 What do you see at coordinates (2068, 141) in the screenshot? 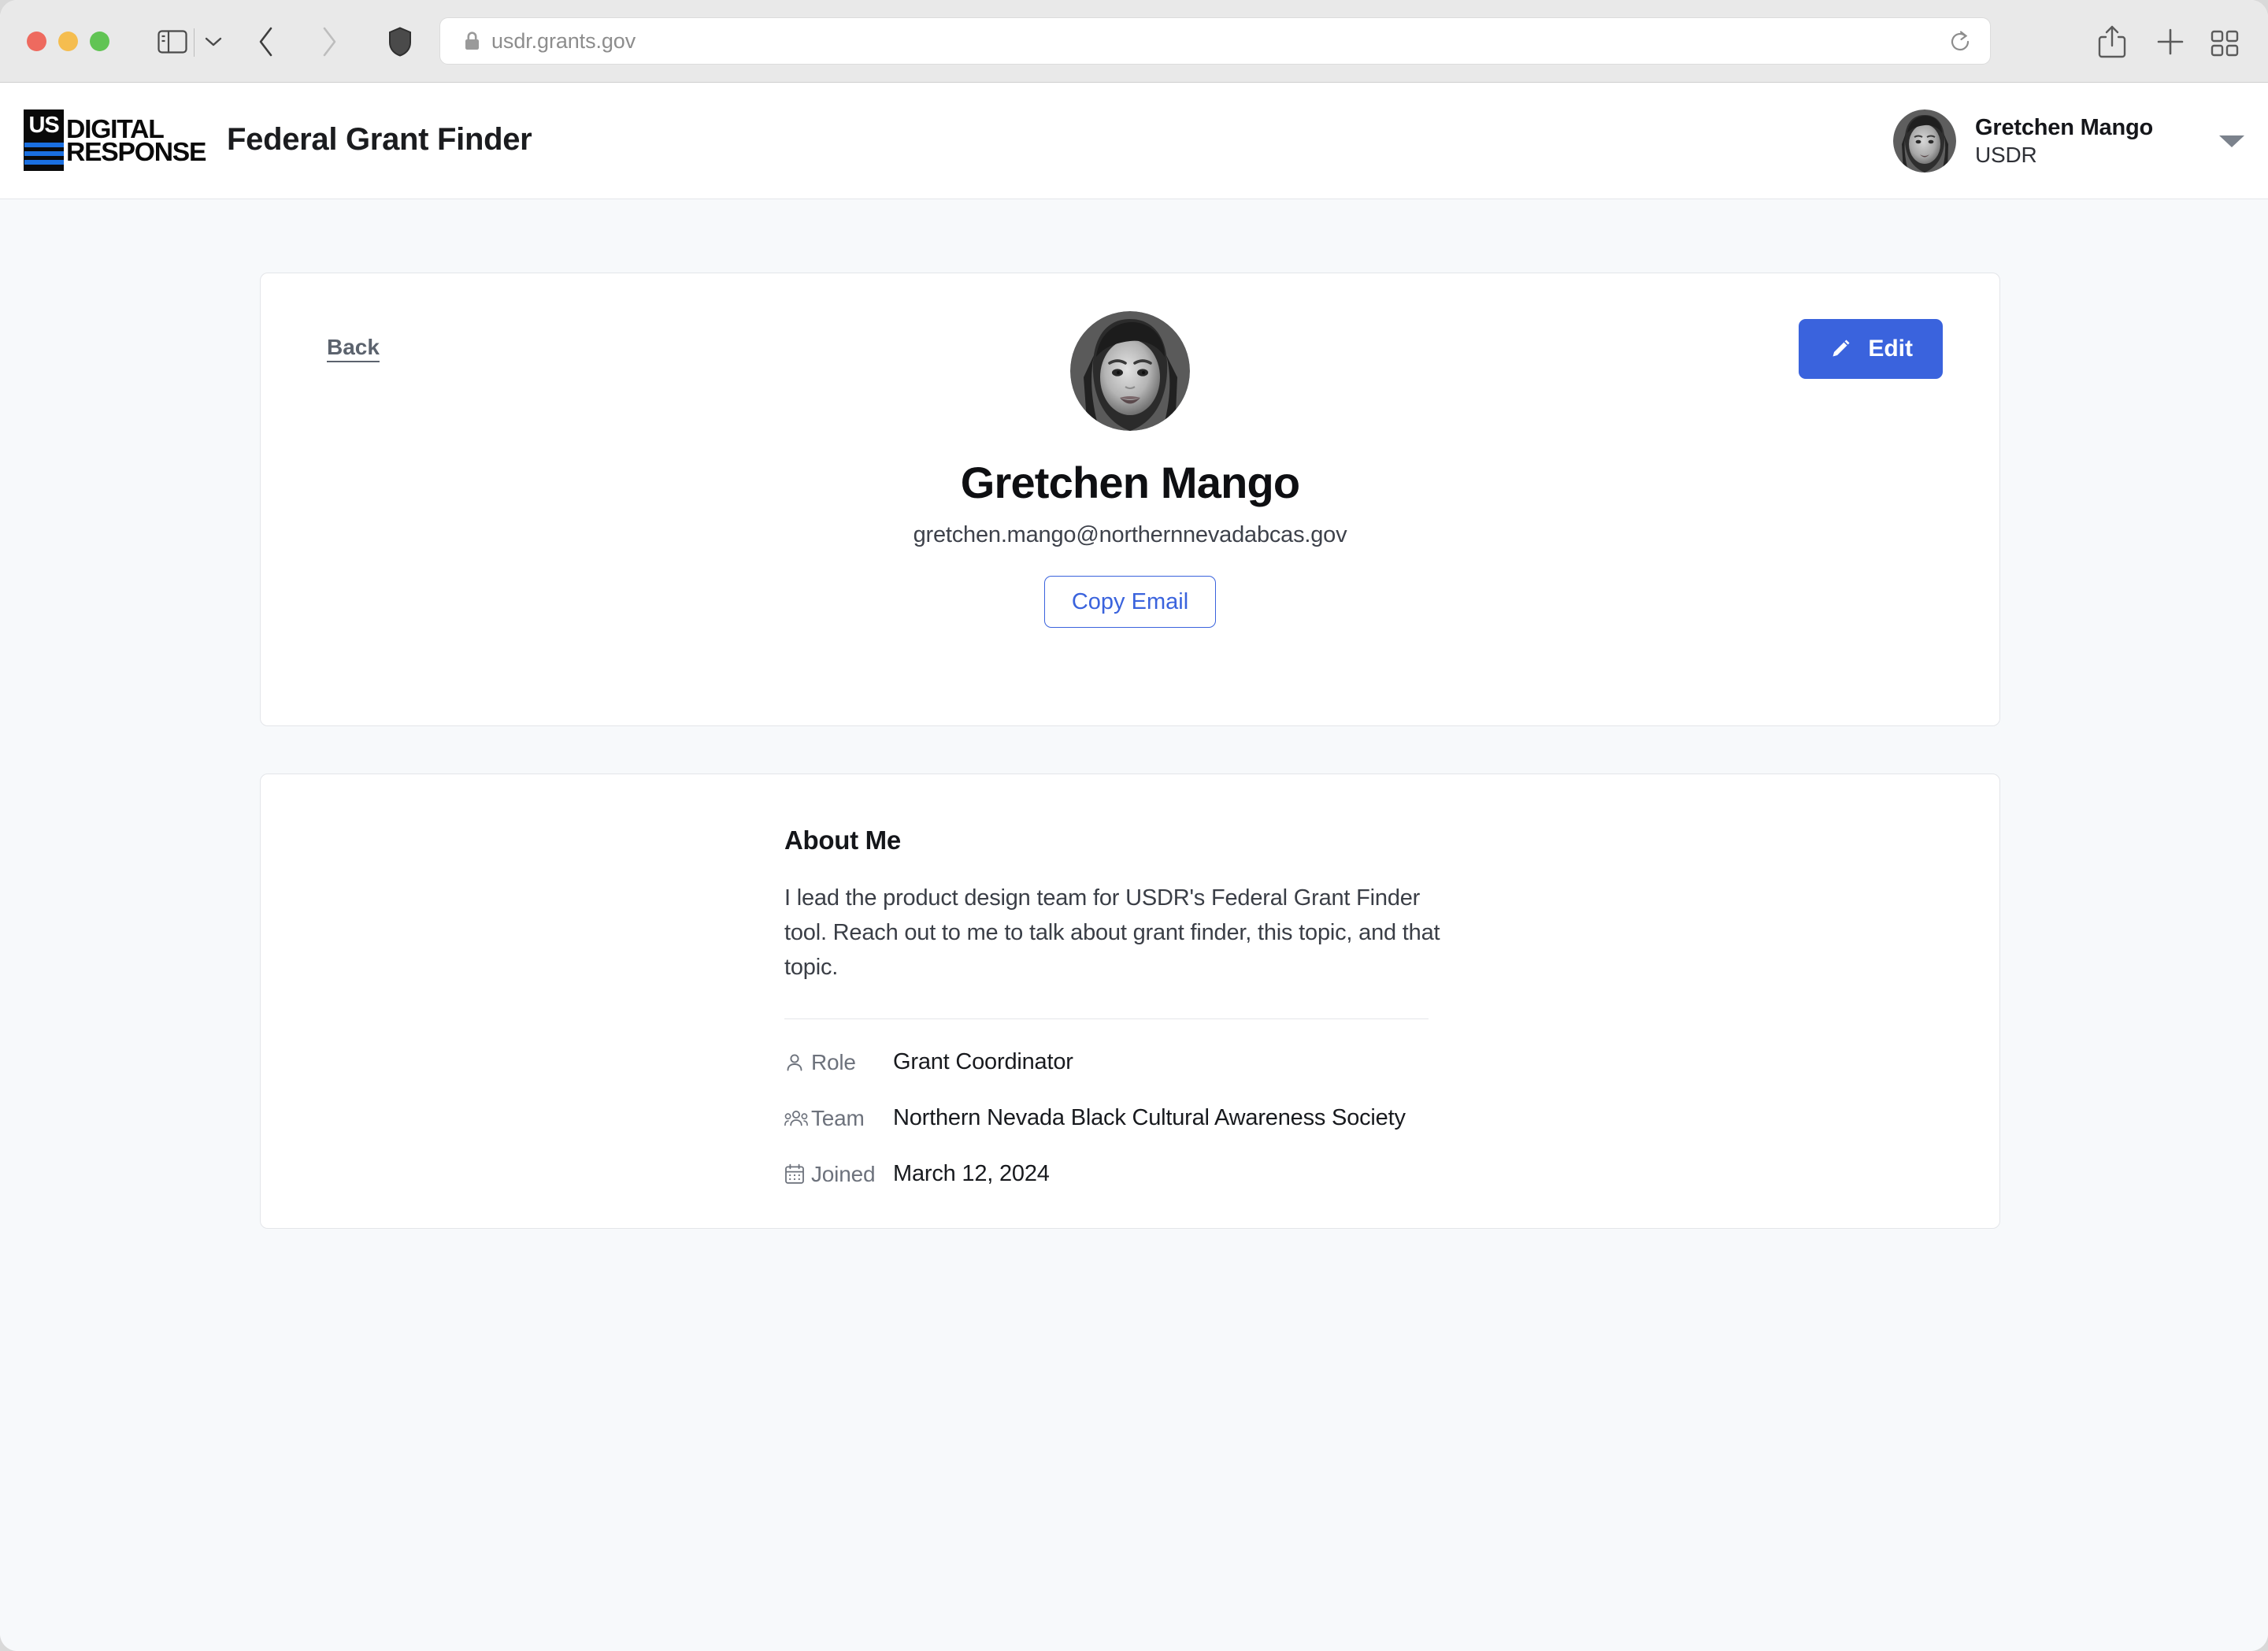
I see `user-menu: Gretchen Mango USDR` at bounding box center [2068, 141].